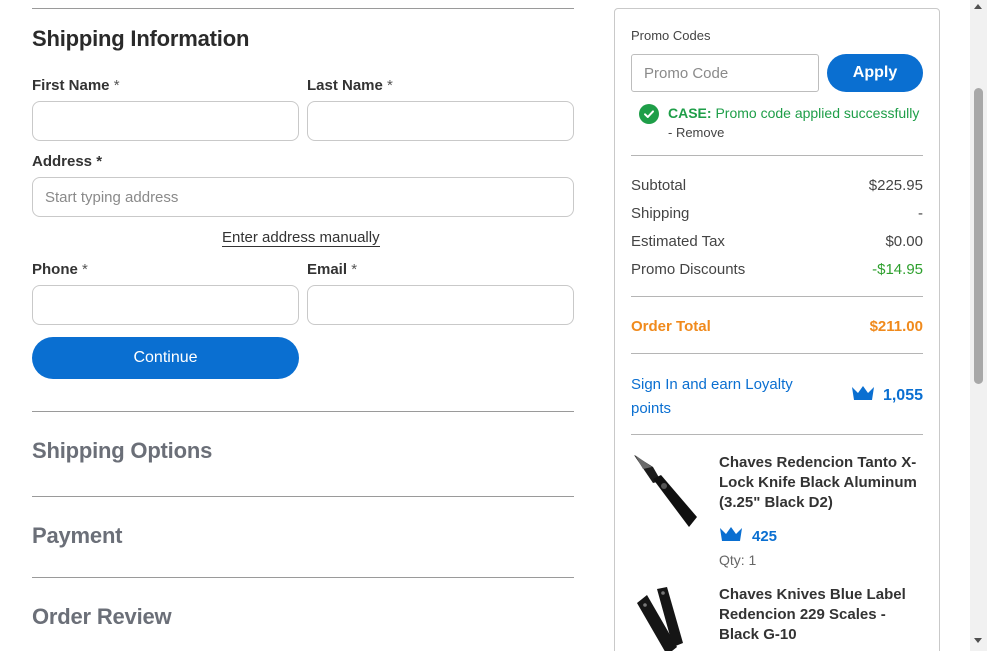 The height and width of the screenshot is (651, 987). I want to click on subtotal-row: Subtotal $225.95, so click(777, 185).